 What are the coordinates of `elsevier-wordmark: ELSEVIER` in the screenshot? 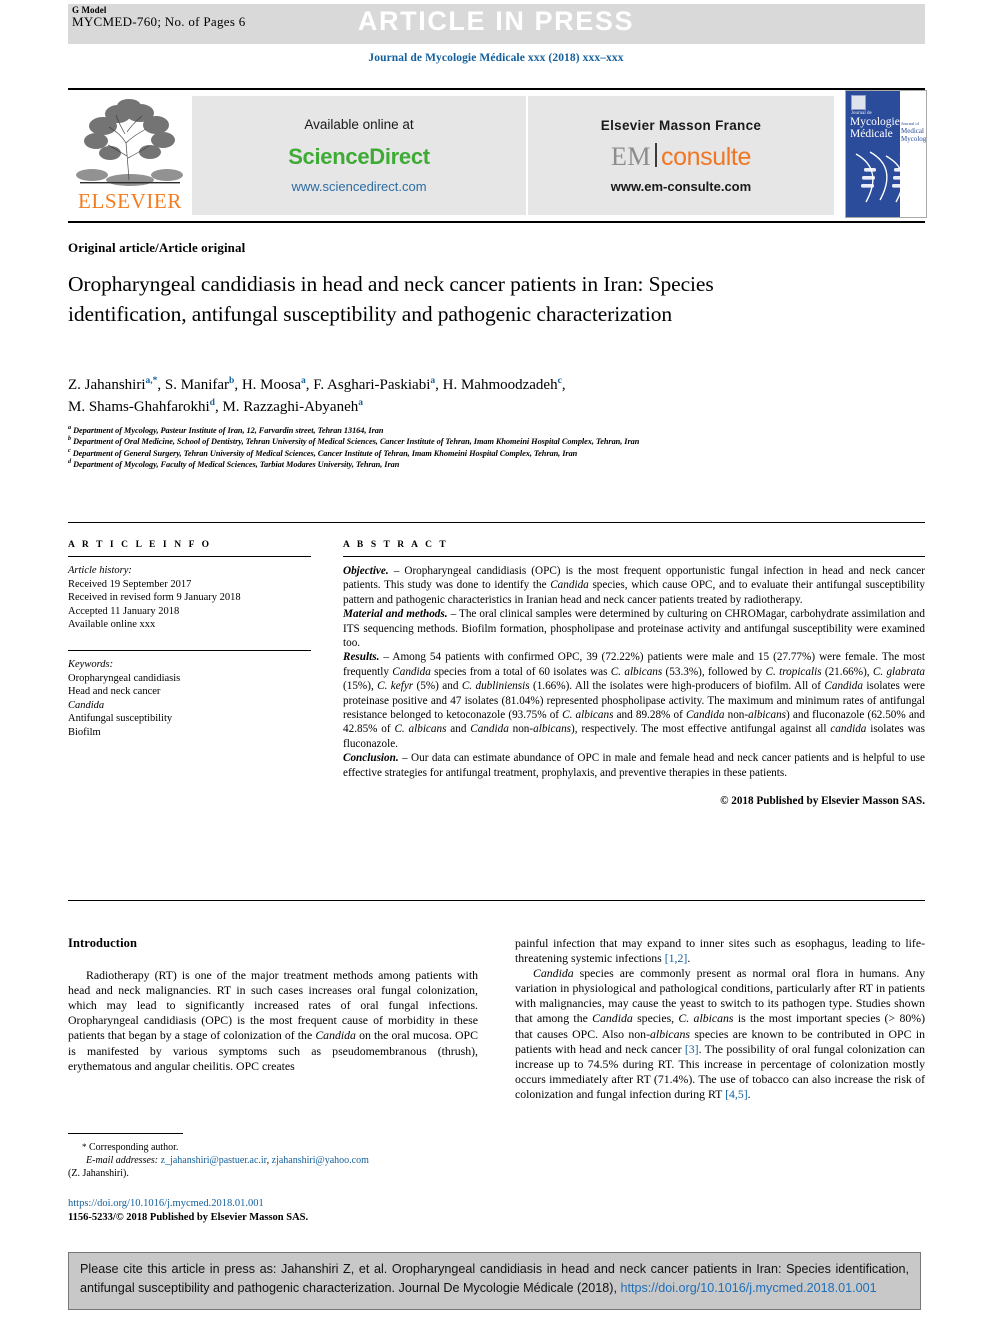 It's located at (130, 201).